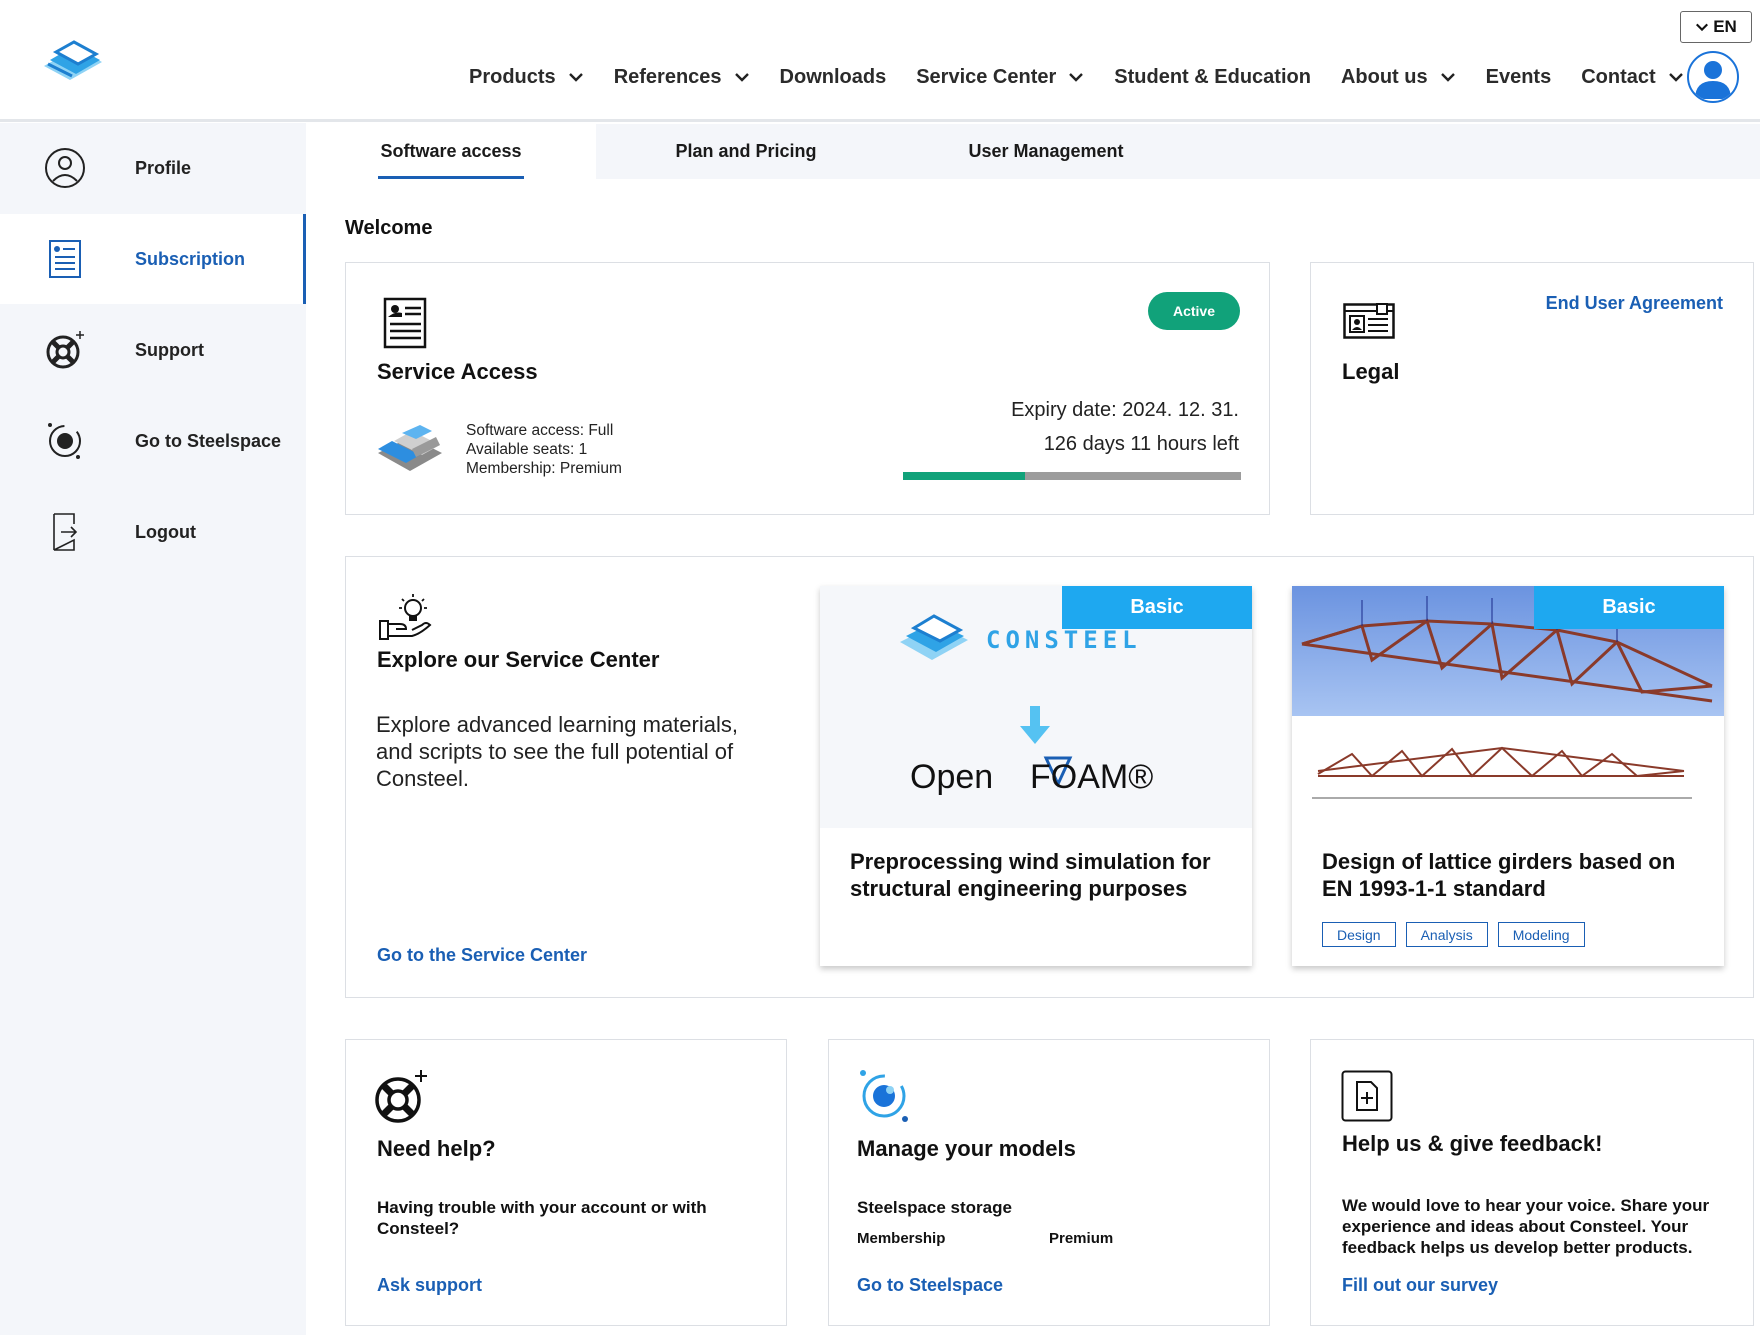 Image resolution: width=1760 pixels, height=1335 pixels. I want to click on fill-out-survey-link: Fill out our survey, so click(1420, 1285).